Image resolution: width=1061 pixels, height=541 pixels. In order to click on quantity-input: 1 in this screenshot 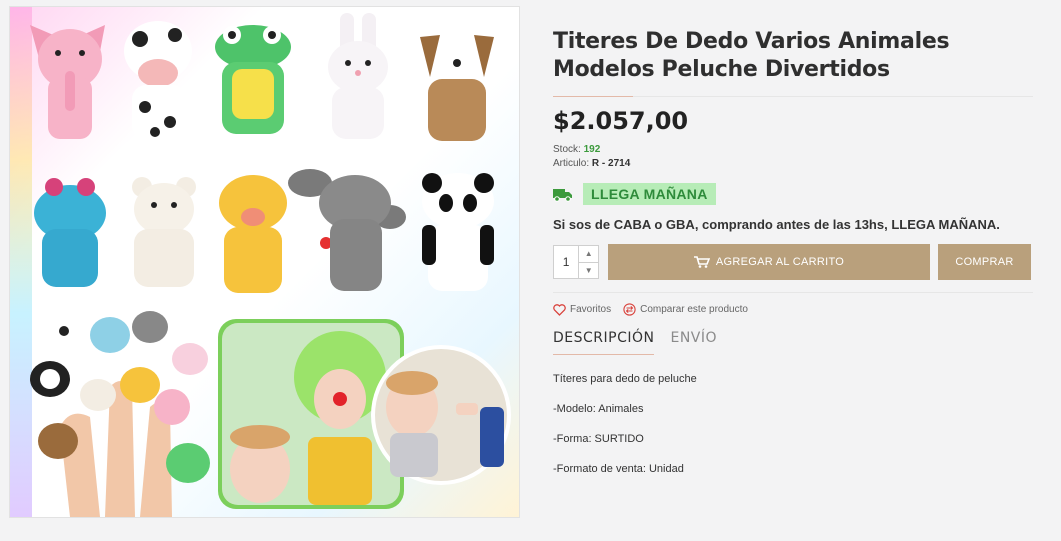, I will do `click(566, 262)`.